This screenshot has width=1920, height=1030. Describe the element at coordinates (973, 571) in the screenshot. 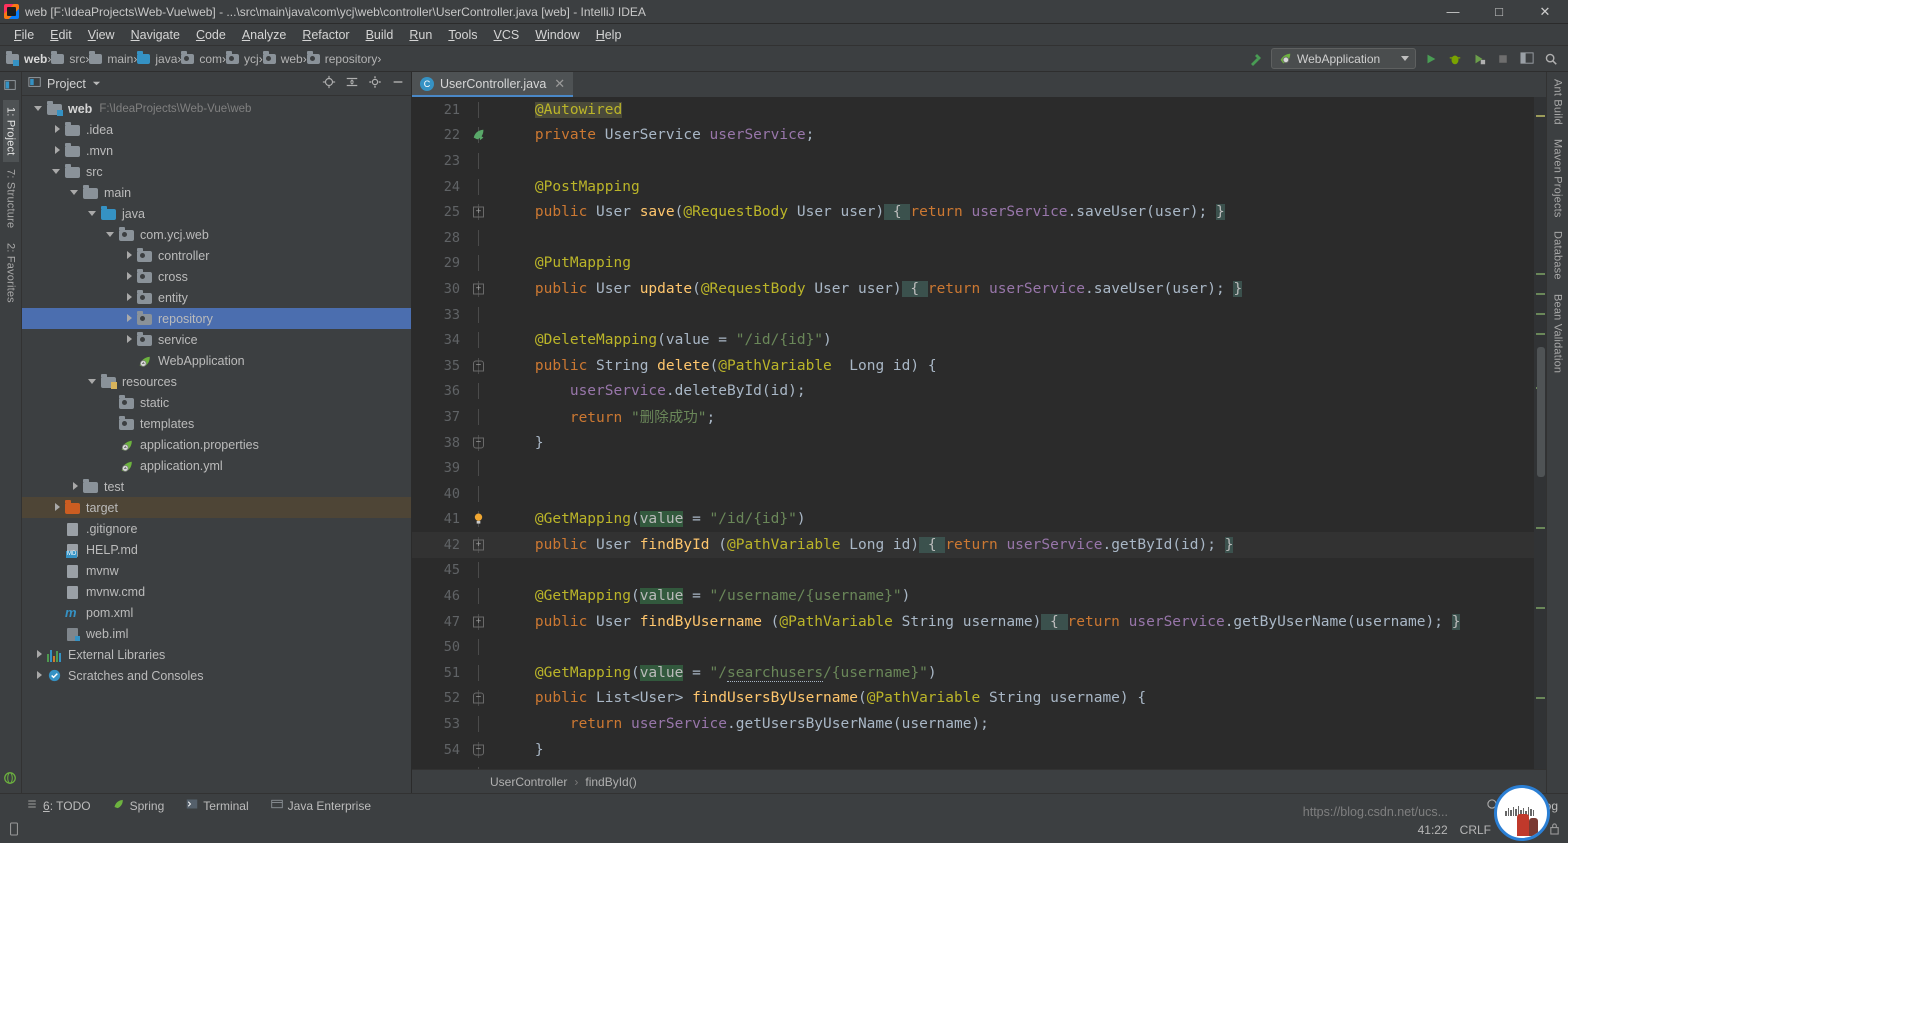

I see `code-line: 45` at that location.